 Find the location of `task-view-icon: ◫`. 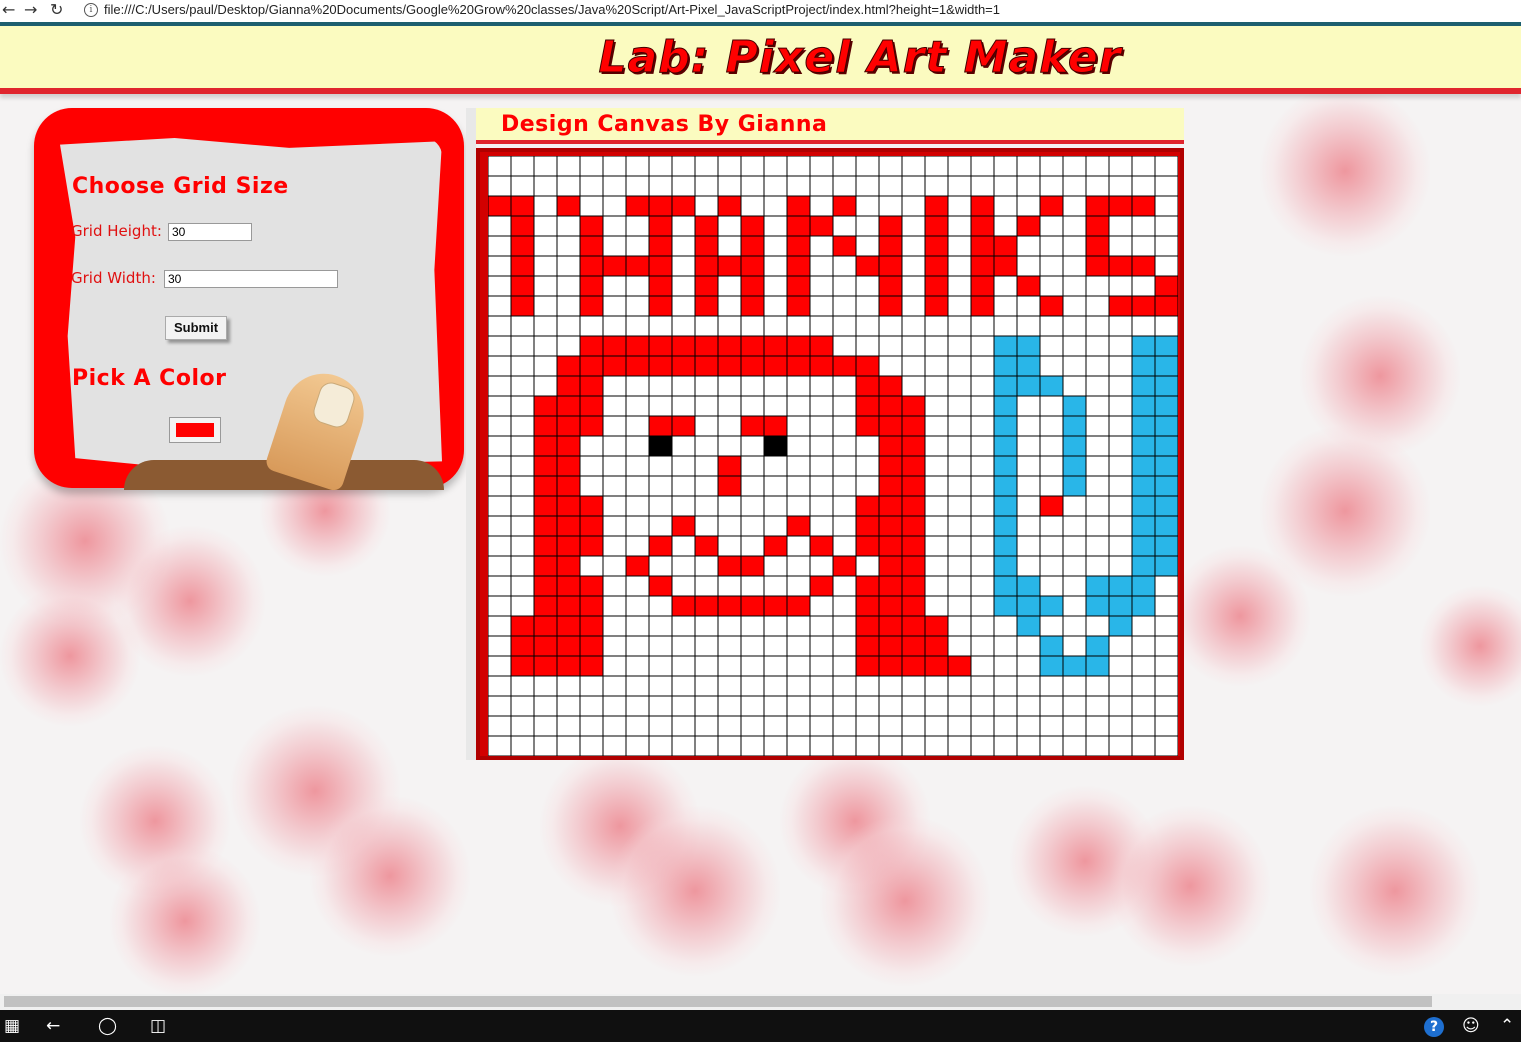

task-view-icon: ◫ is located at coordinates (158, 1026).